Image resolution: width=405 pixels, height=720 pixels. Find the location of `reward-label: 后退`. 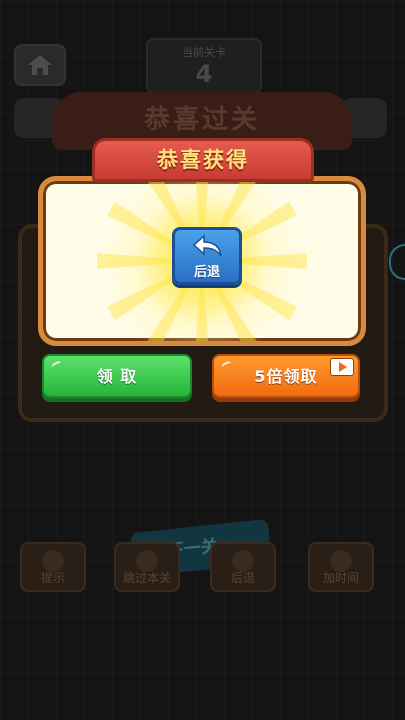

reward-label: 后退 is located at coordinates (206, 272).